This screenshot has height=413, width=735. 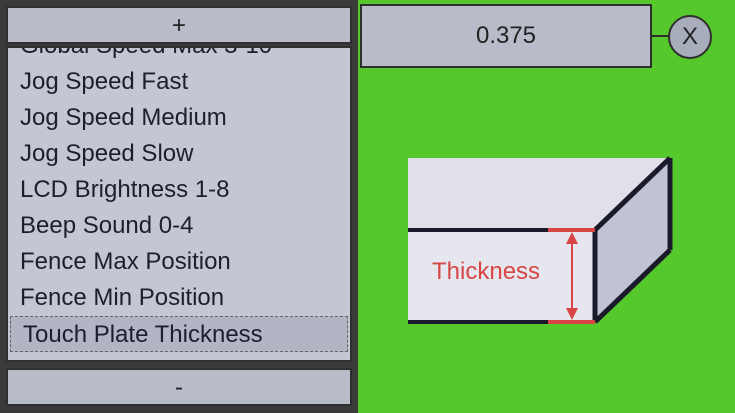 I want to click on list-item-jog-speed-fast: Jog Speed Fast, so click(x=179, y=82).